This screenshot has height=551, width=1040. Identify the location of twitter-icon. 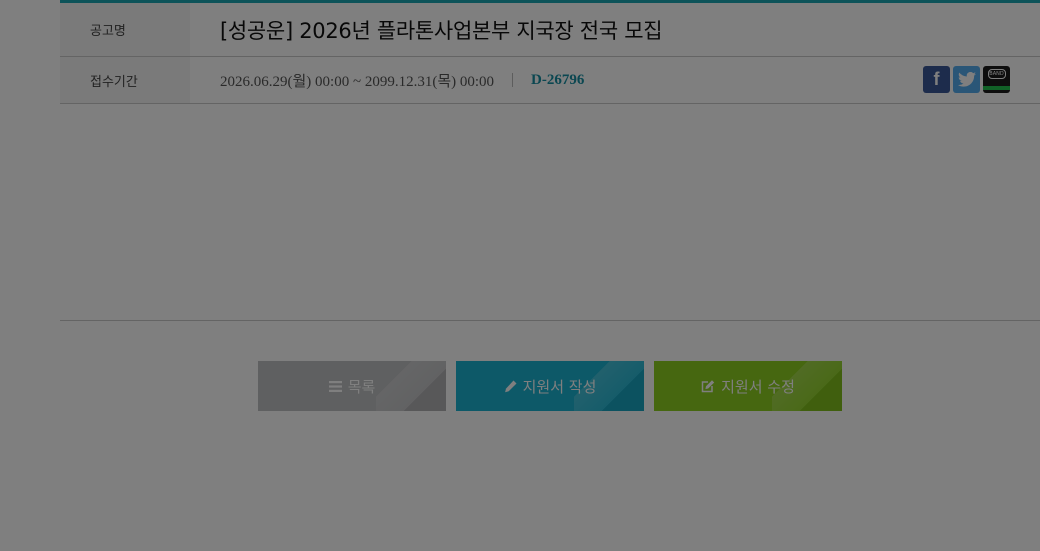
(966, 79).